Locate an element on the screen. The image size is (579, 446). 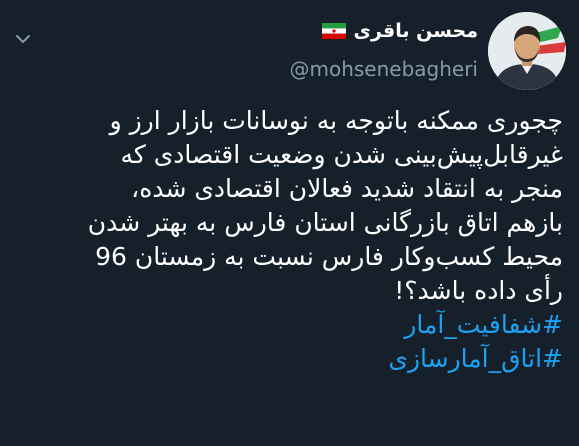
chevron-down-icon is located at coordinates (23, 39).